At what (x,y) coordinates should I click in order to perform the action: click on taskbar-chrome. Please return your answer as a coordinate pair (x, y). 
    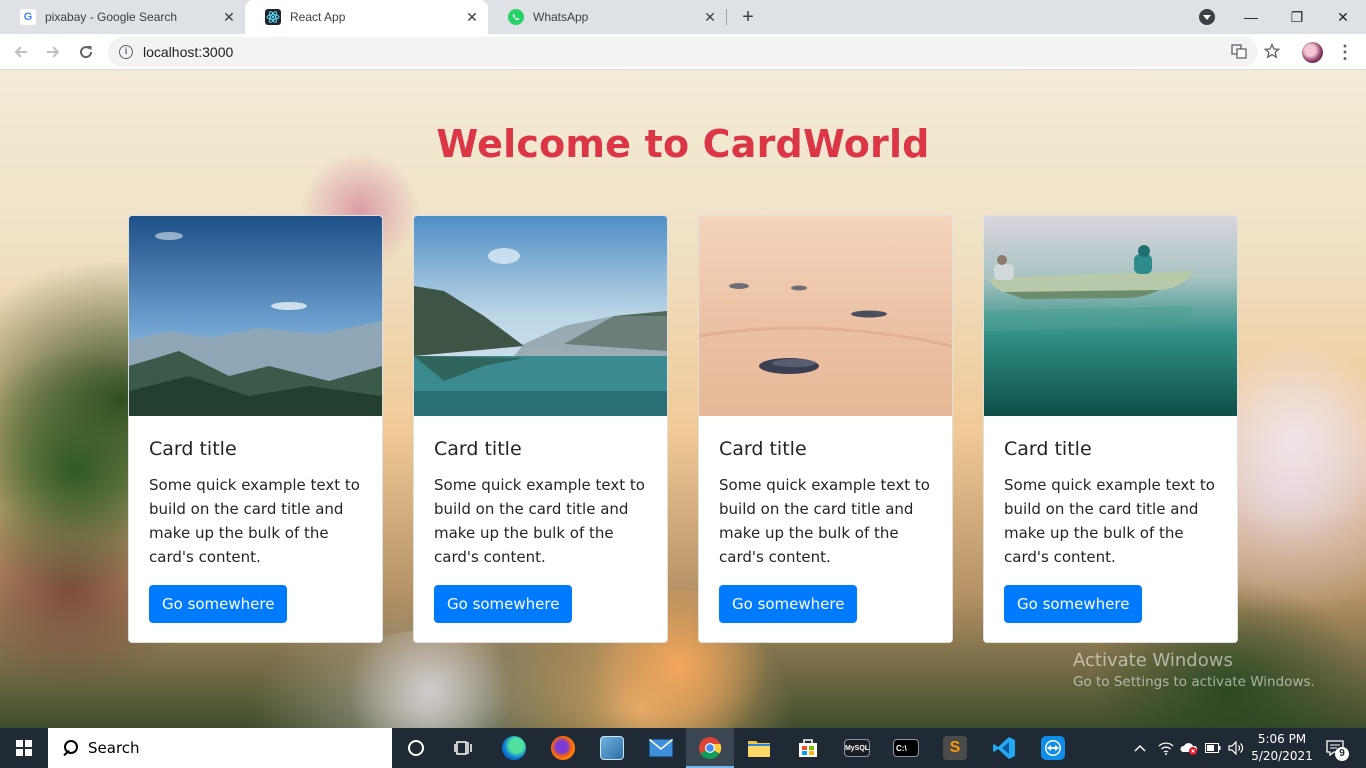
    Looking at the image, I should click on (710, 748).